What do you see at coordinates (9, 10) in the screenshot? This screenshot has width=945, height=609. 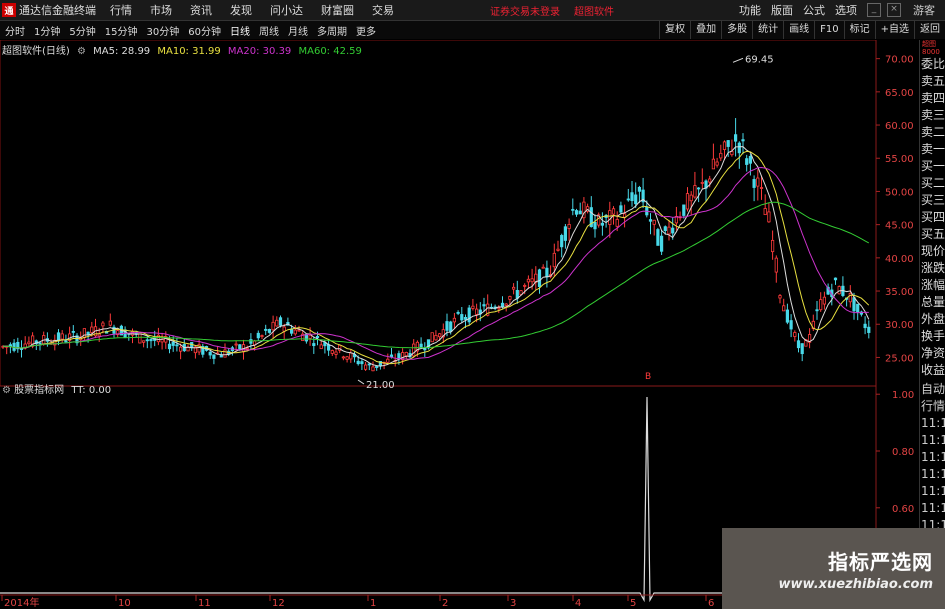 I see `app-logo-icon: 通` at bounding box center [9, 10].